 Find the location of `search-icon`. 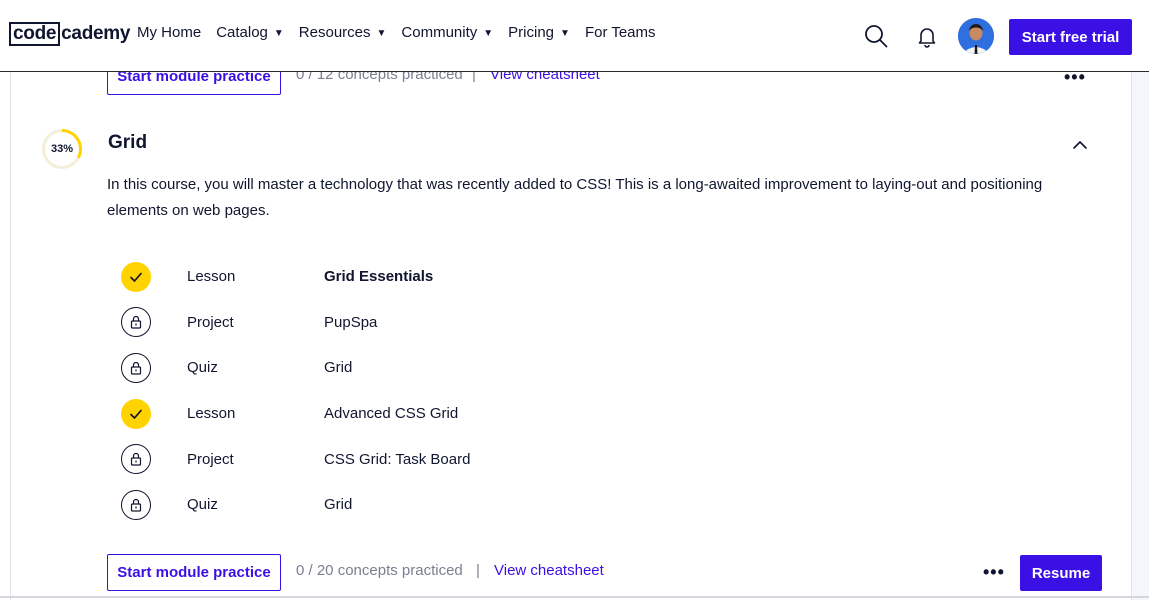

search-icon is located at coordinates (876, 36).